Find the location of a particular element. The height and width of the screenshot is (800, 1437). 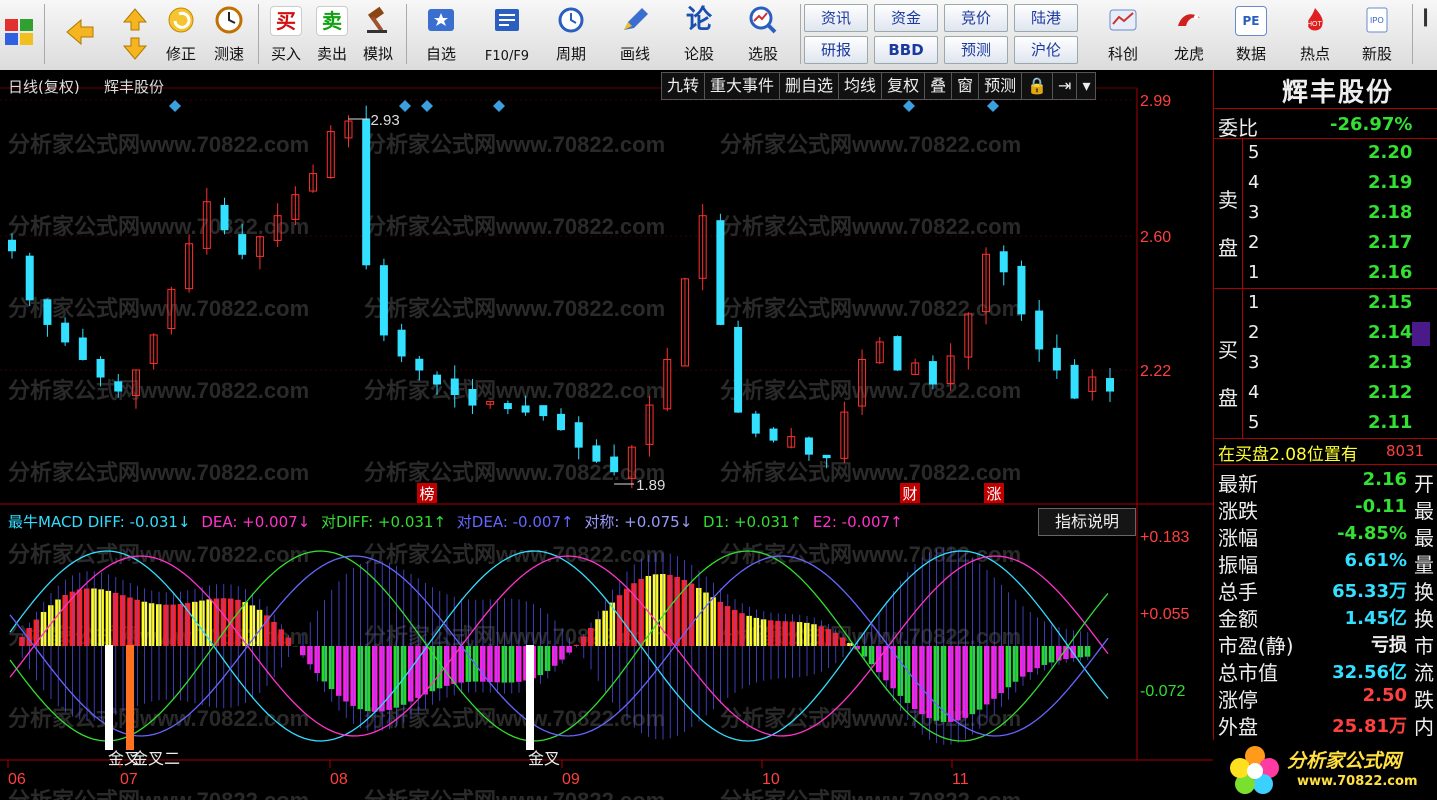

dragon-icon is located at coordinates (1189, 20).